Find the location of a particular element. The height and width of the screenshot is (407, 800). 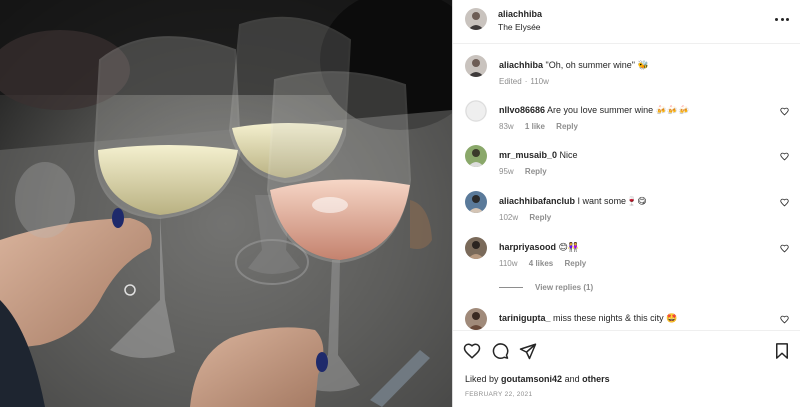

comment-likes: 4 likes is located at coordinates (541, 263).